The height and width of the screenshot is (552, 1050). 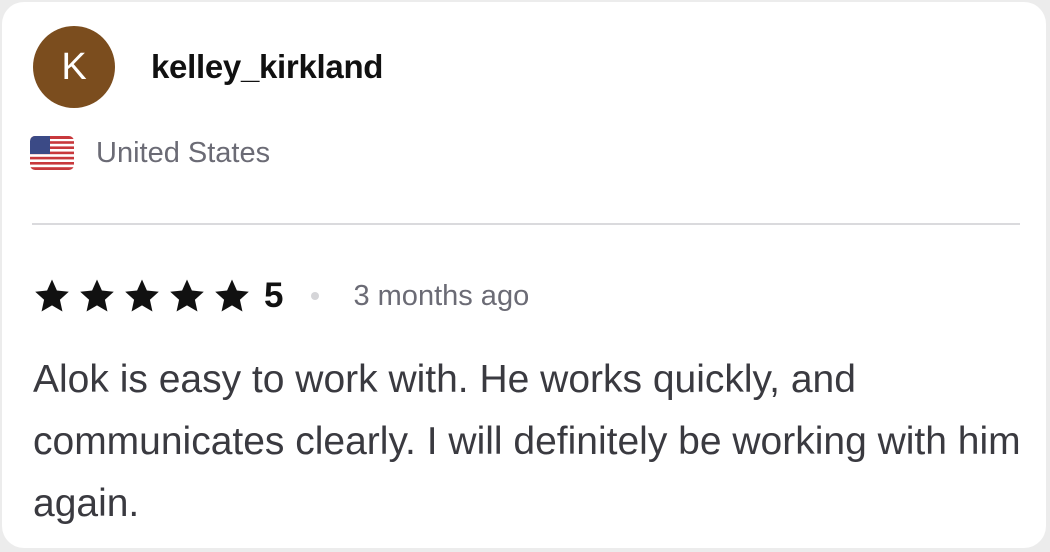 What do you see at coordinates (267, 67) in the screenshot?
I see `reviewer-username: kelley_kirkland` at bounding box center [267, 67].